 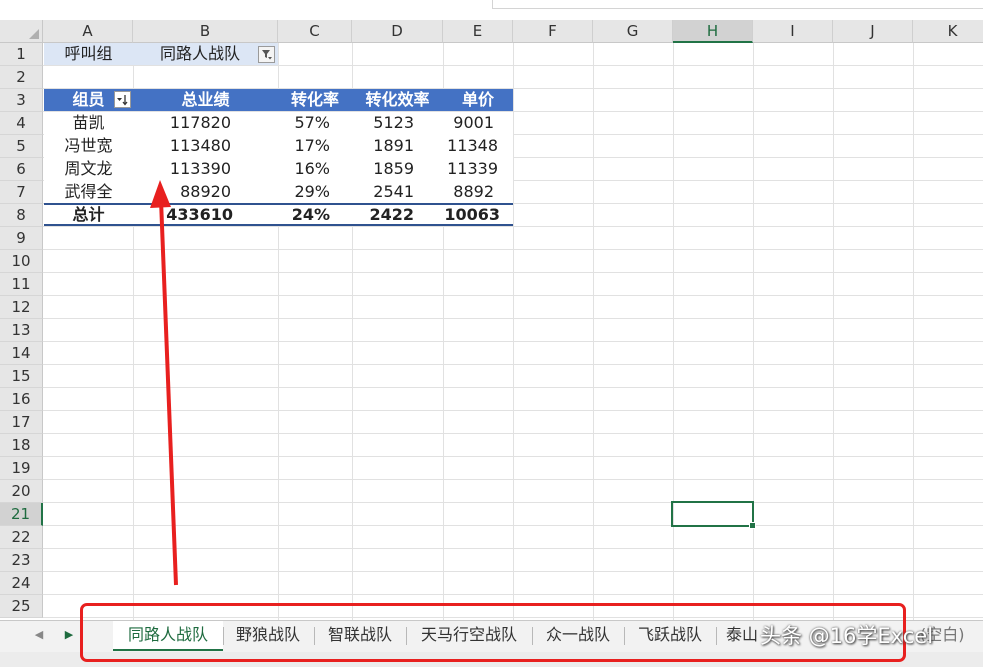 What do you see at coordinates (205, 99) in the screenshot?
I see `pivot-header-total-sales: 总业绩` at bounding box center [205, 99].